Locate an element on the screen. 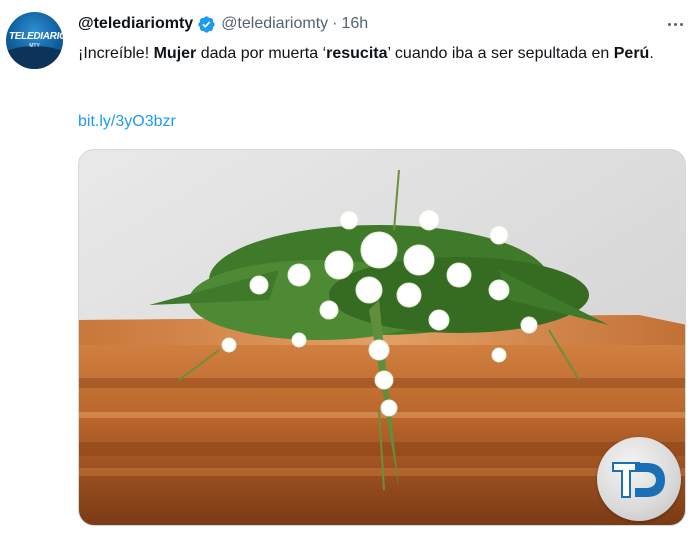 The image size is (700, 539). tweet-link: bit.ly/3yO3bzr is located at coordinates (127, 122).